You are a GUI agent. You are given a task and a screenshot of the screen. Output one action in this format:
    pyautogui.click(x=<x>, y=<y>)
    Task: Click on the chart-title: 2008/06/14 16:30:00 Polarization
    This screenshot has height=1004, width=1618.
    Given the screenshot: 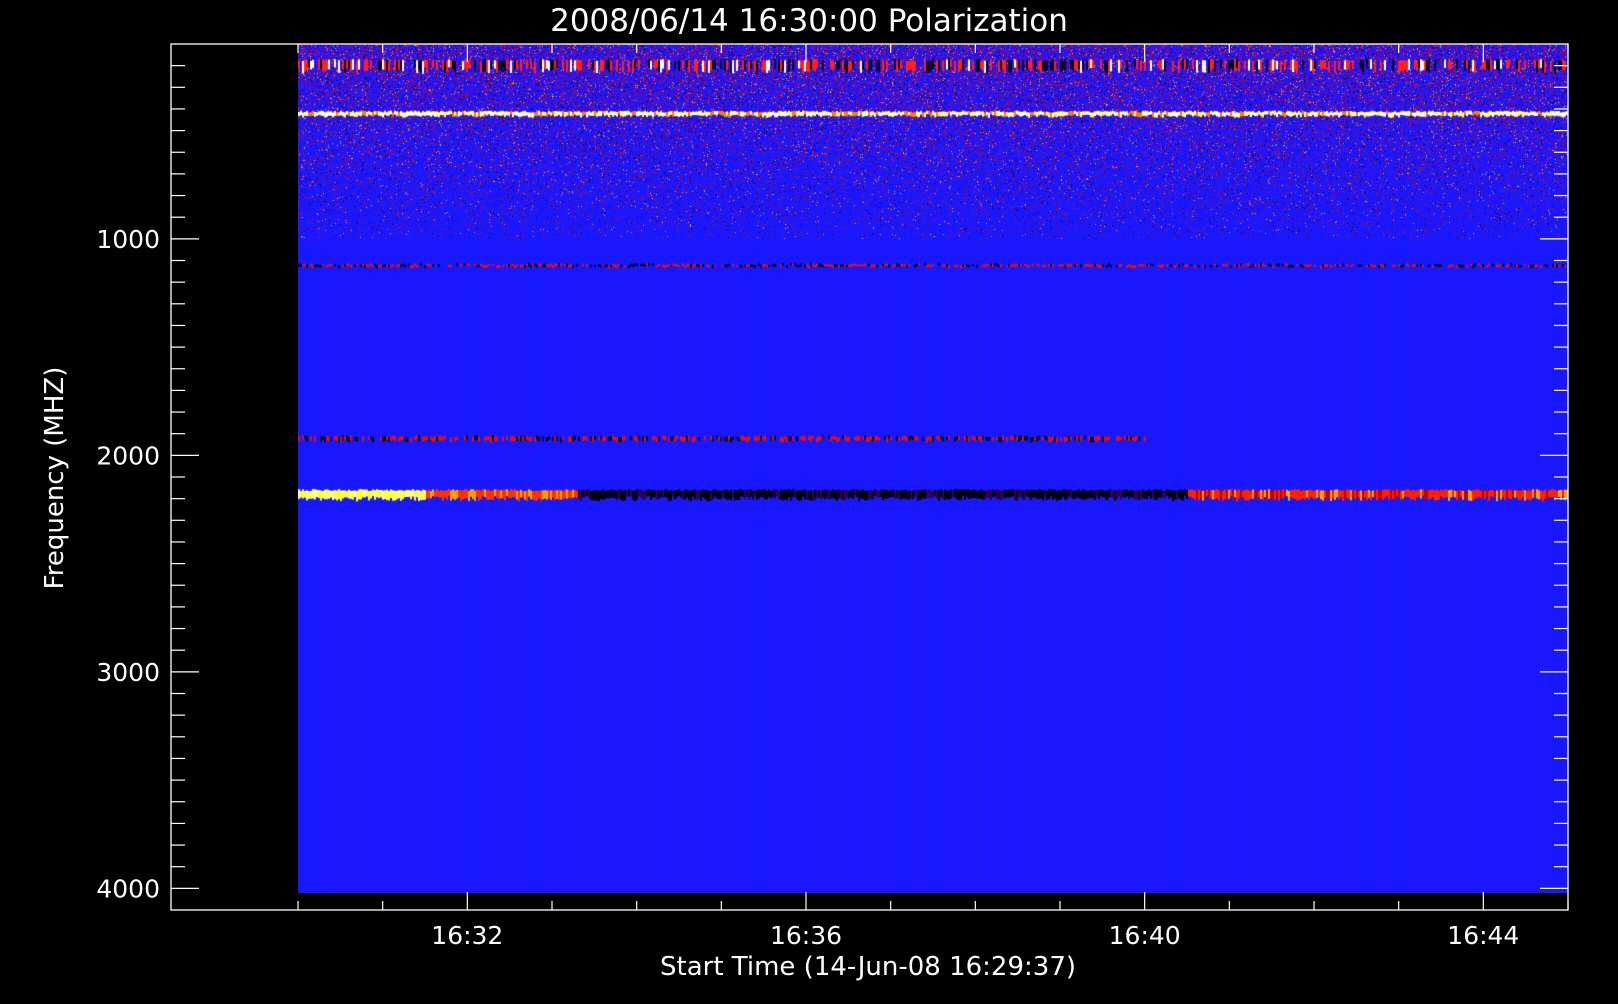 What is the action you would take?
    pyautogui.click(x=809, y=21)
    